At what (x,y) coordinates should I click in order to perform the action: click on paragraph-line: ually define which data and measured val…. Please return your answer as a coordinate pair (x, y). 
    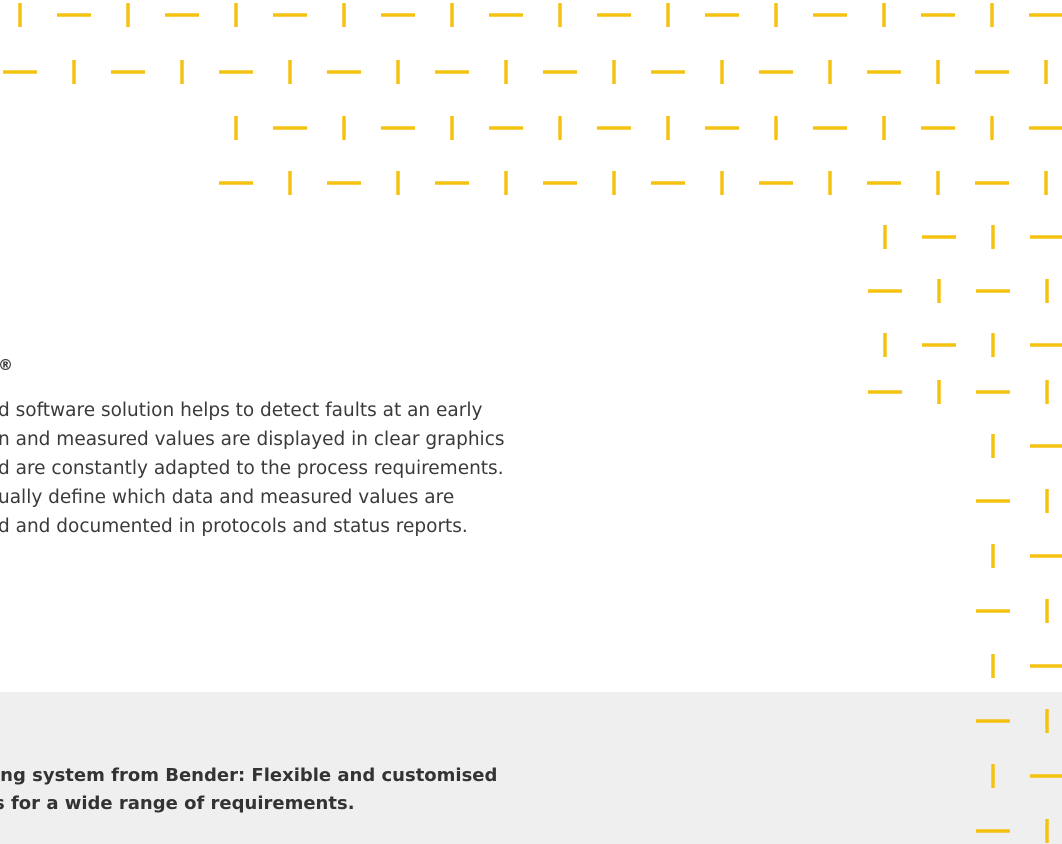
    Looking at the image, I should click on (227, 497).